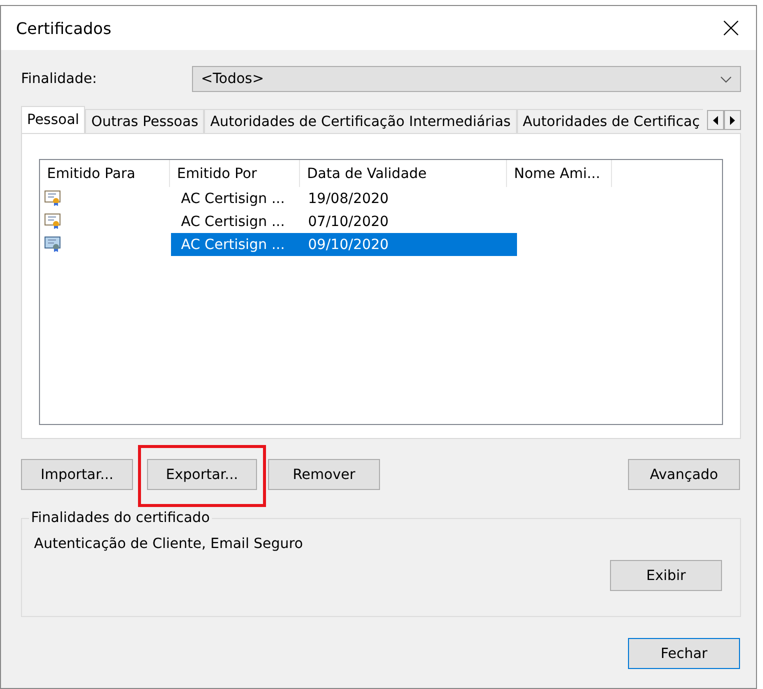 This screenshot has height=689, width=763. I want to click on advanced-button: Avançado, so click(684, 474).